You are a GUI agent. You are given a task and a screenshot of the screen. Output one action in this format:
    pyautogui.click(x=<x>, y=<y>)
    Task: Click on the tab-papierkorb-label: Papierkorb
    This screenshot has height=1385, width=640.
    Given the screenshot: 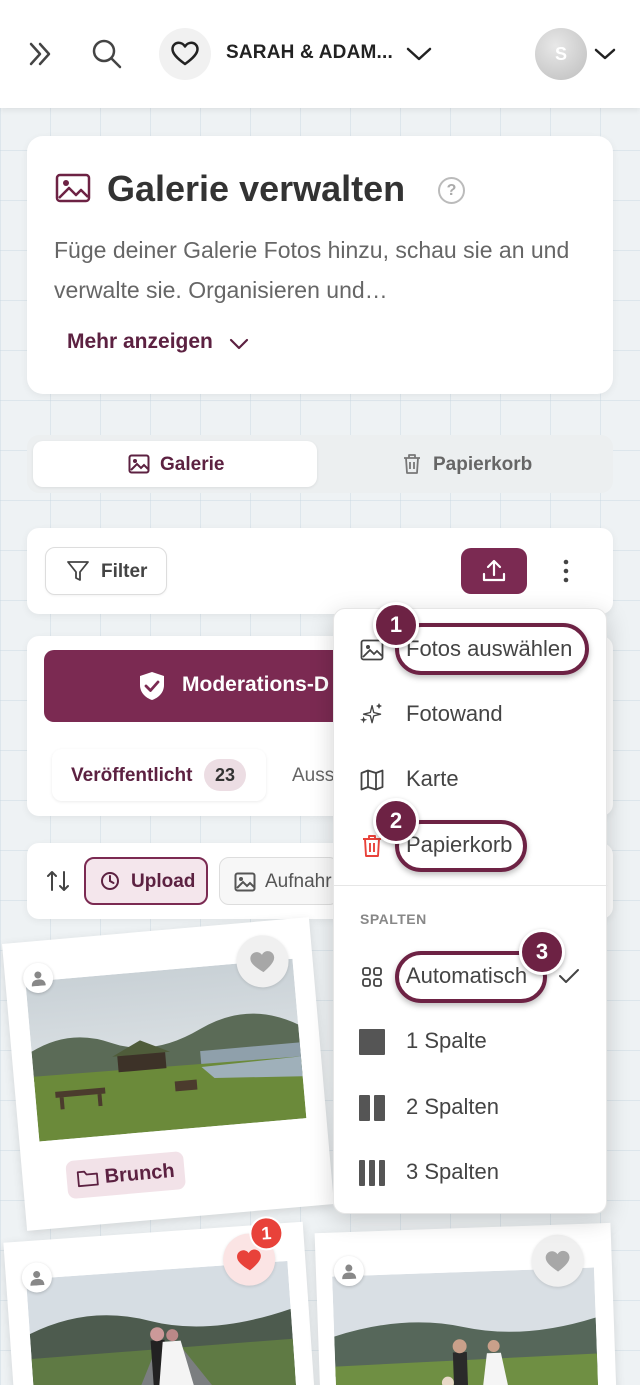 What is the action you would take?
    pyautogui.click(x=482, y=465)
    